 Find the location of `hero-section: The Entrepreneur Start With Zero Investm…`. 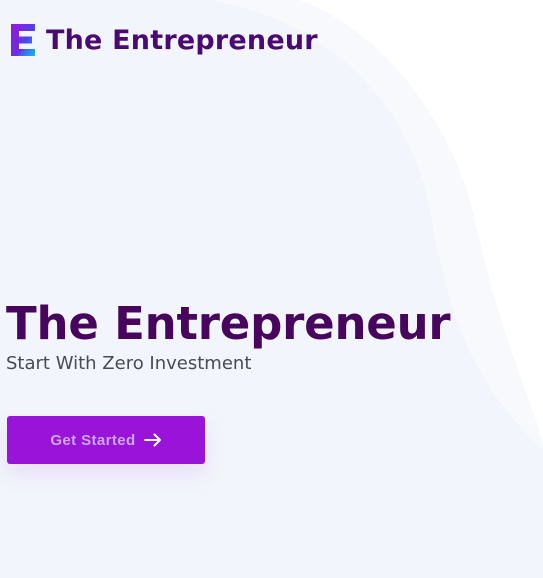

hero-section: The Entrepreneur Start With Zero Investm… is located at coordinates (228, 336).